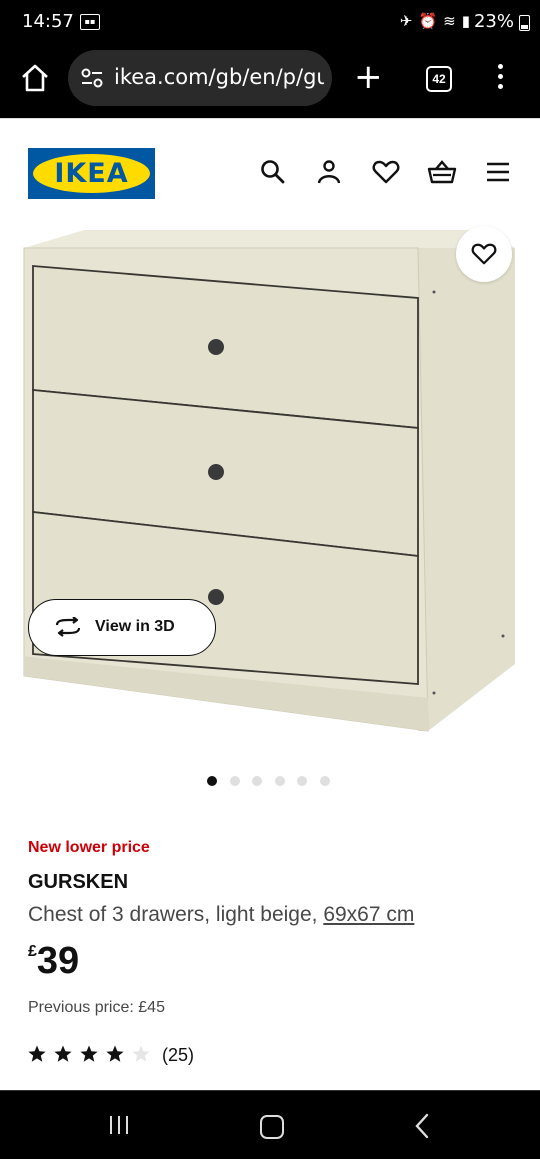  Describe the element at coordinates (272, 1127) in the screenshot. I see `home-button-icon` at that location.